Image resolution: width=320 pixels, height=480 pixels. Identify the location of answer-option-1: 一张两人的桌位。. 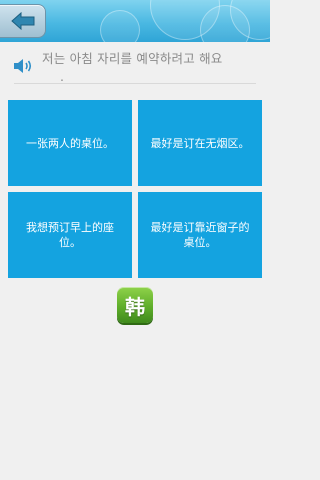
(70, 143).